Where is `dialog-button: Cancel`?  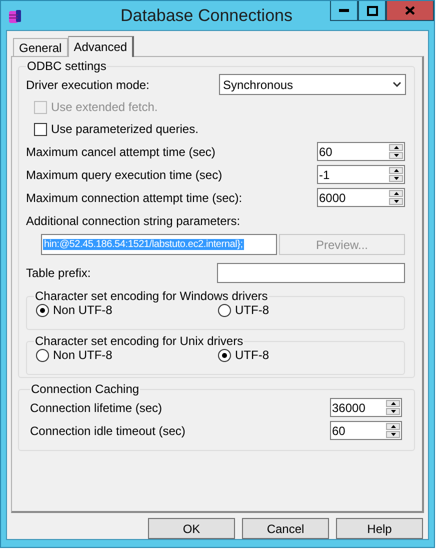 dialog-button: Cancel is located at coordinates (285, 528).